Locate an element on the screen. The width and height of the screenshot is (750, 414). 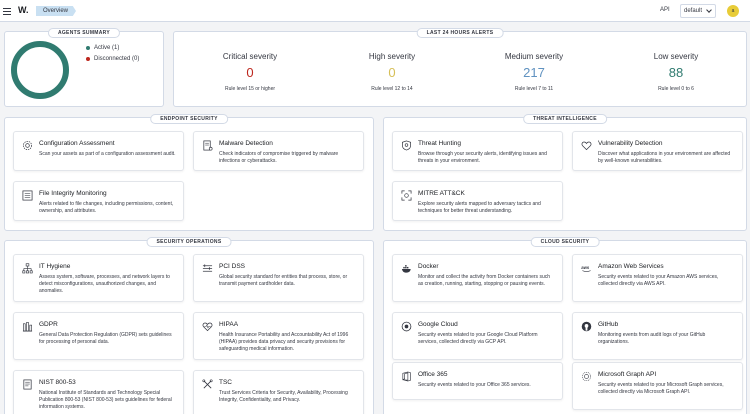
endpoint-security-title: ENDPOINT SECURITY is located at coordinates (189, 119).